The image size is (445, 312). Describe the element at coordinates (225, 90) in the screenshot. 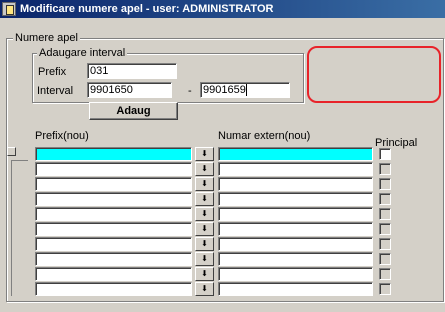

I see `interval-to-value: 9901659` at that location.